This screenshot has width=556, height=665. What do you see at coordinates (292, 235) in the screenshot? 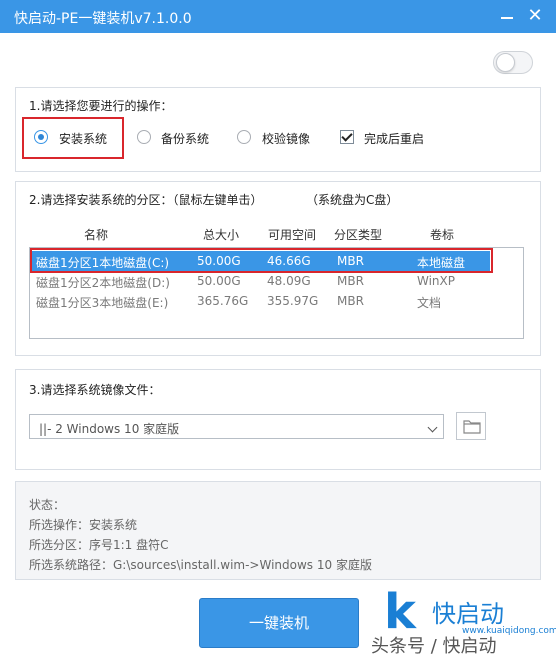
I see `column-header-free: 可用空间` at bounding box center [292, 235].